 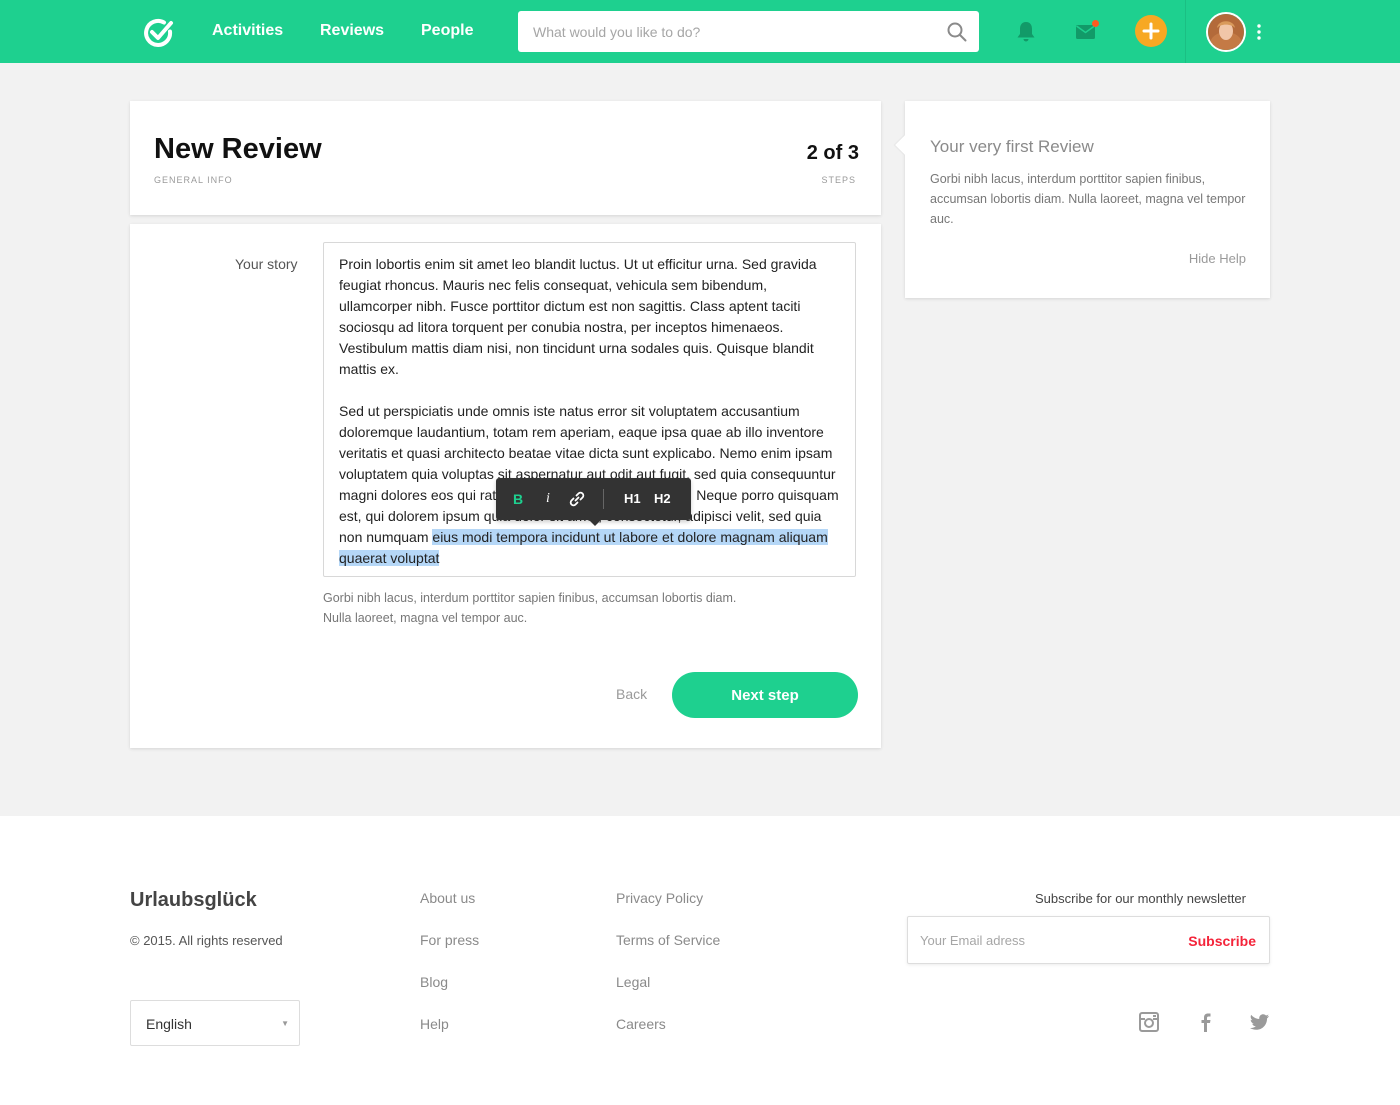 I want to click on toolbar-divider, so click(x=603, y=499).